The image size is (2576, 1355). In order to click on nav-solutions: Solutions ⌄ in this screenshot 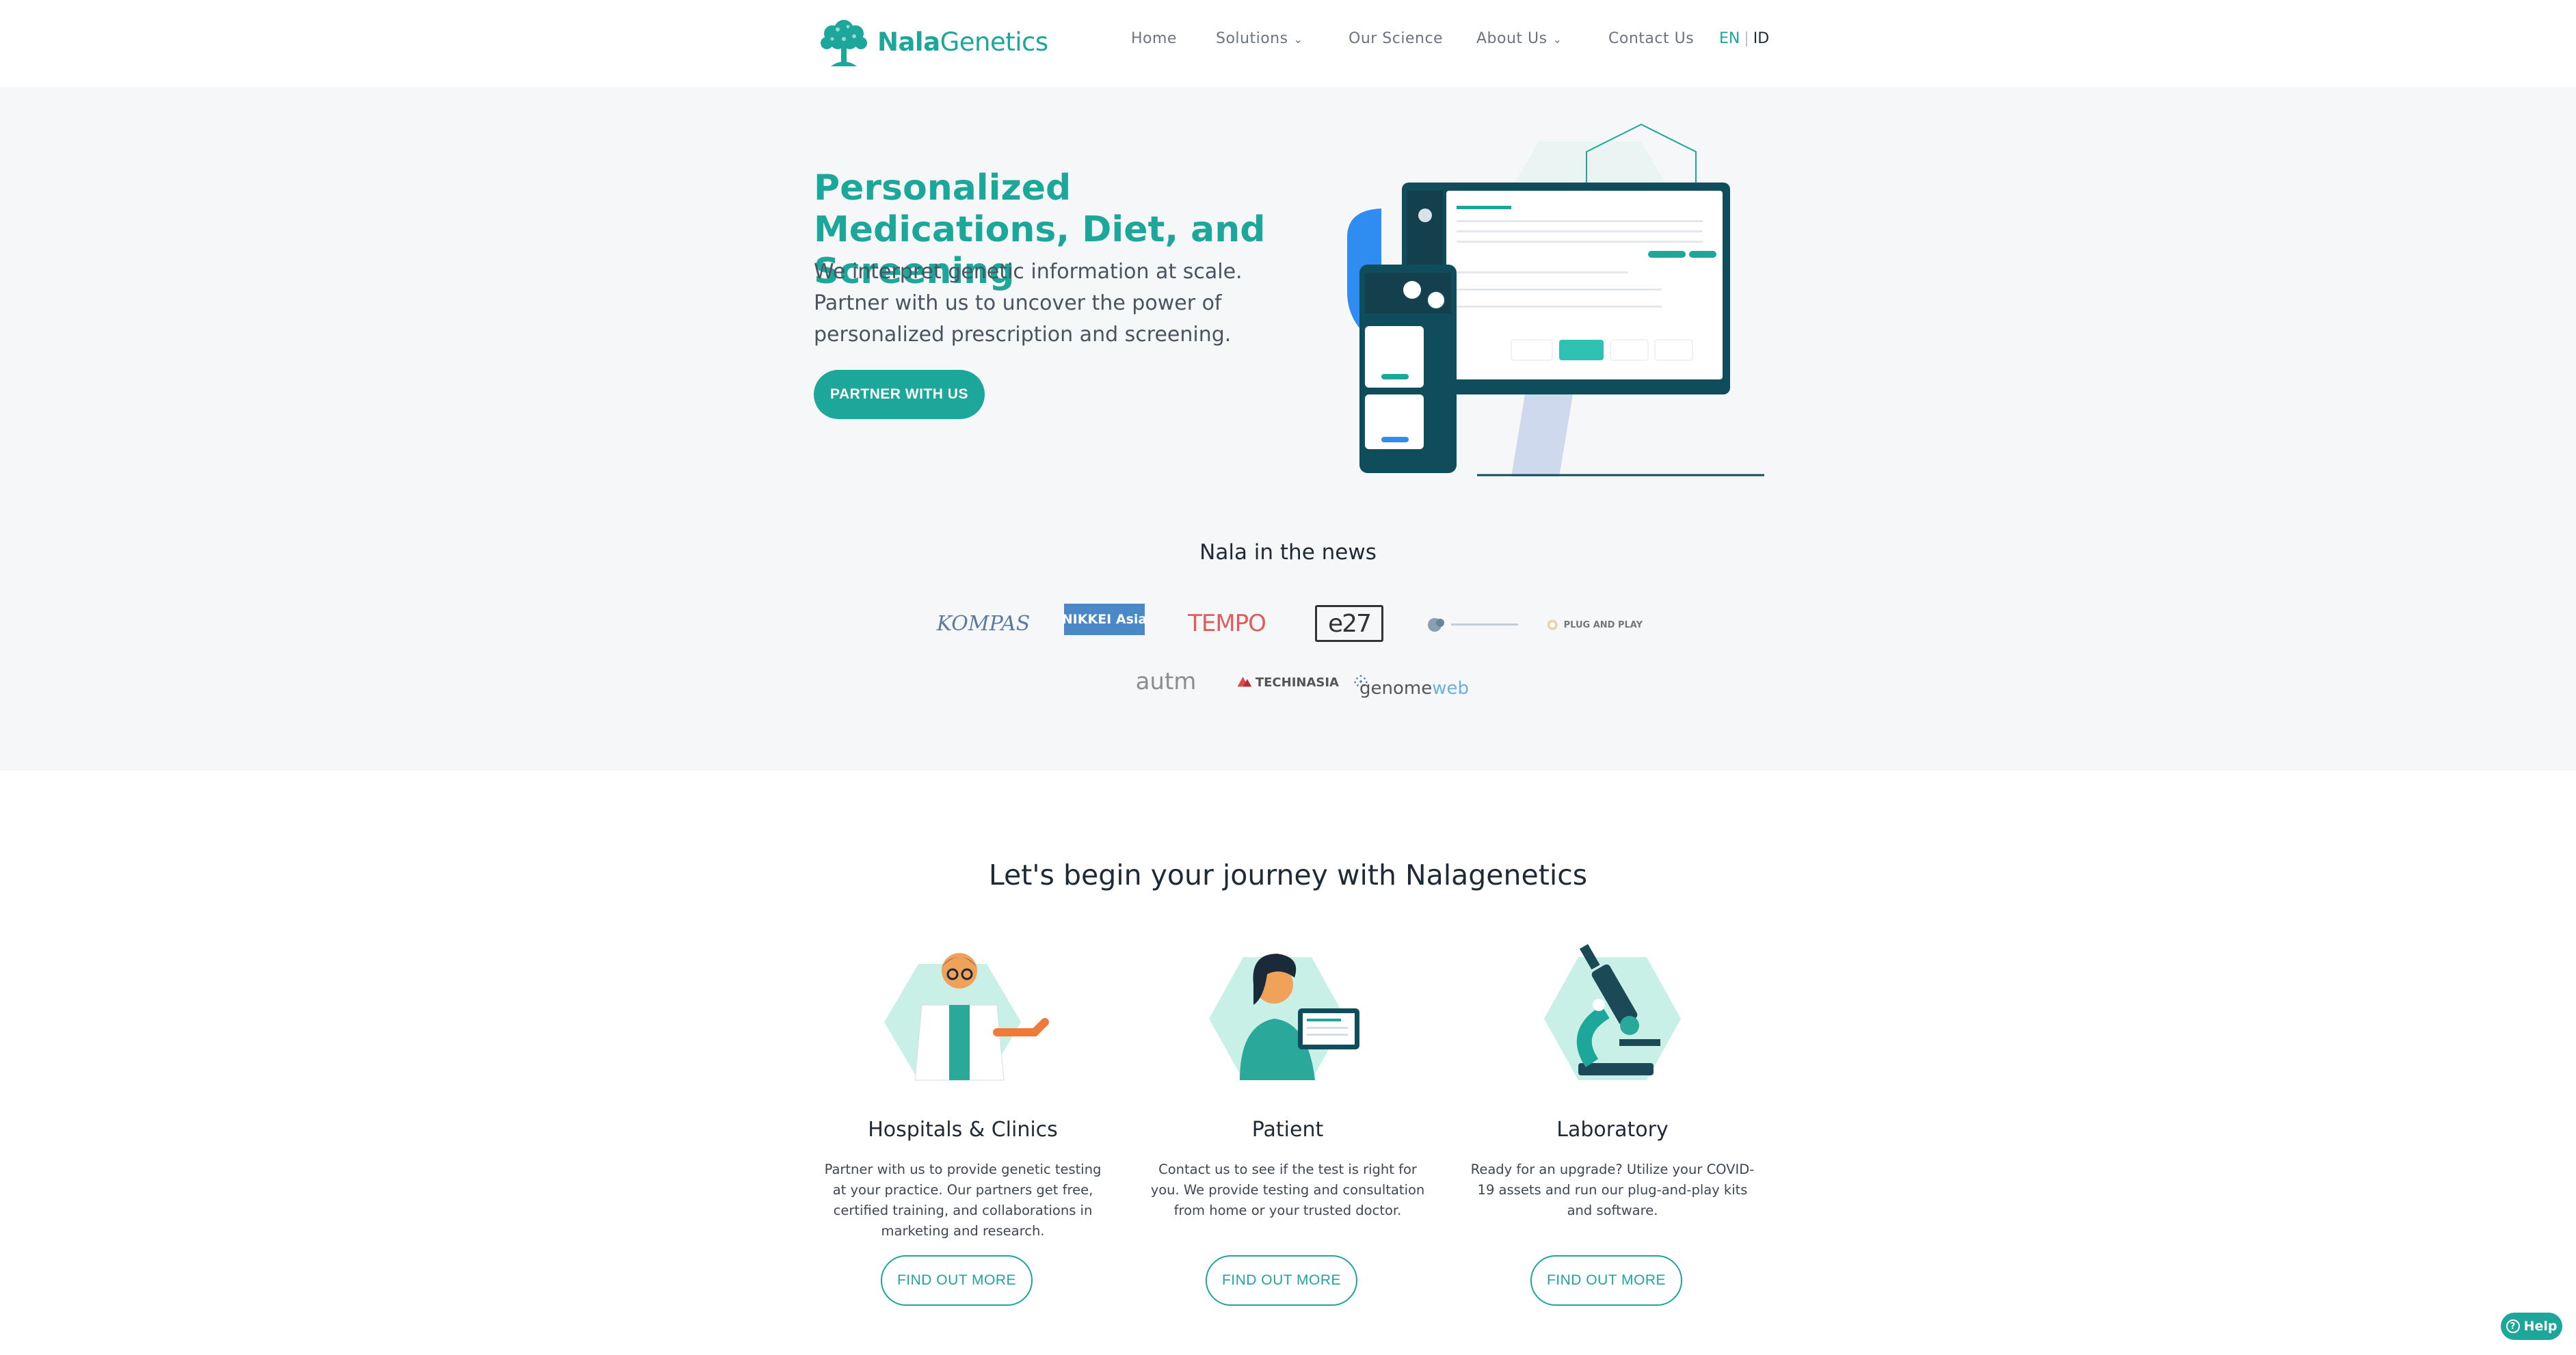, I will do `click(1259, 38)`.